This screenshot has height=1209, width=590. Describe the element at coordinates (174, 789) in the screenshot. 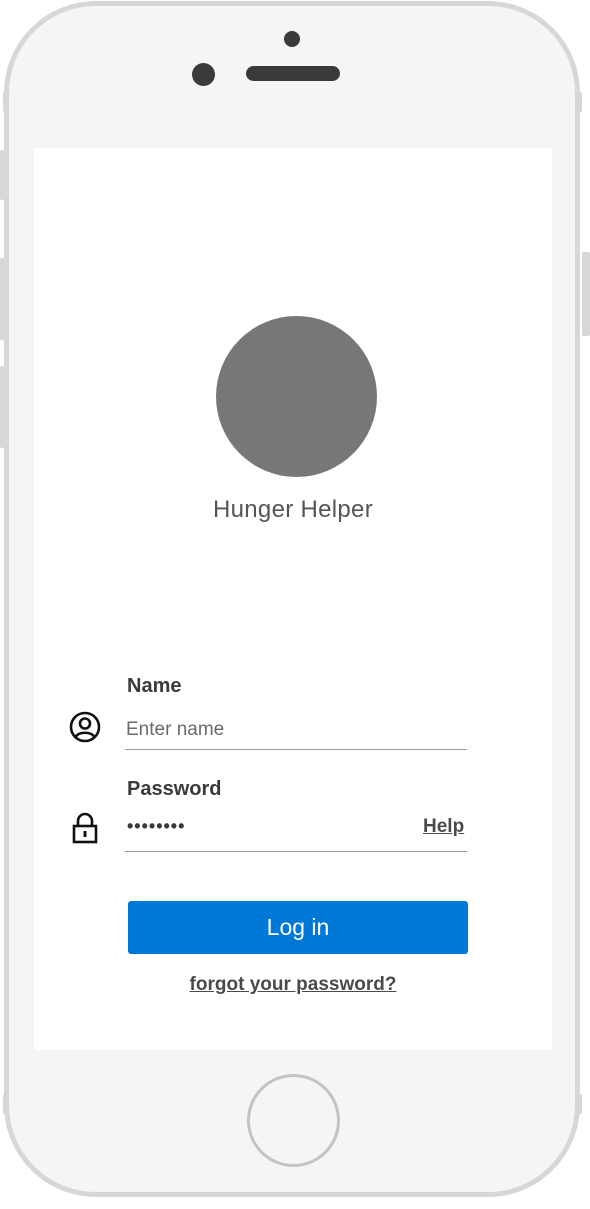

I see `password-label: Password` at that location.